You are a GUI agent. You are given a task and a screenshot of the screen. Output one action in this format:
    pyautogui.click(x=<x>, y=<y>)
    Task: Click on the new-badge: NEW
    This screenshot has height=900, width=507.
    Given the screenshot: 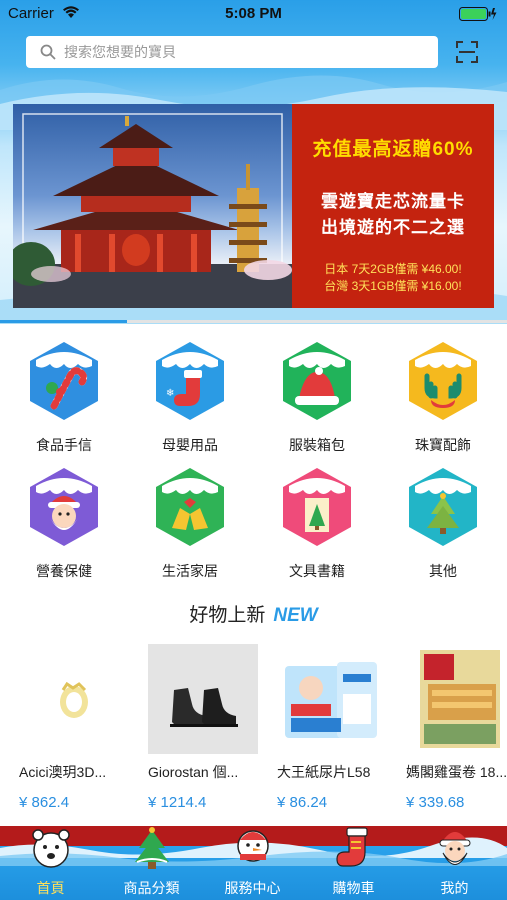 What is the action you would take?
    pyautogui.click(x=295, y=615)
    